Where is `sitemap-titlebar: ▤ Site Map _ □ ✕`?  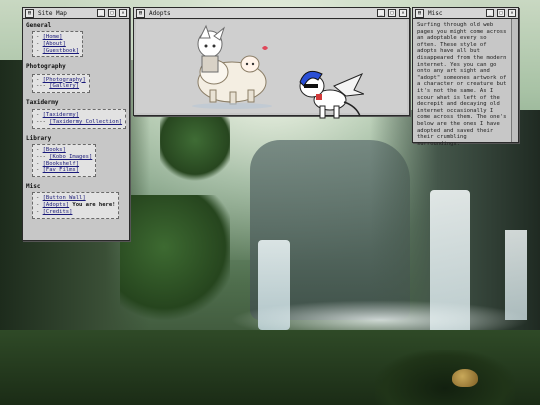
sitemap-titlebar: ▤ Site Map _ □ ✕ is located at coordinates (76, 13).